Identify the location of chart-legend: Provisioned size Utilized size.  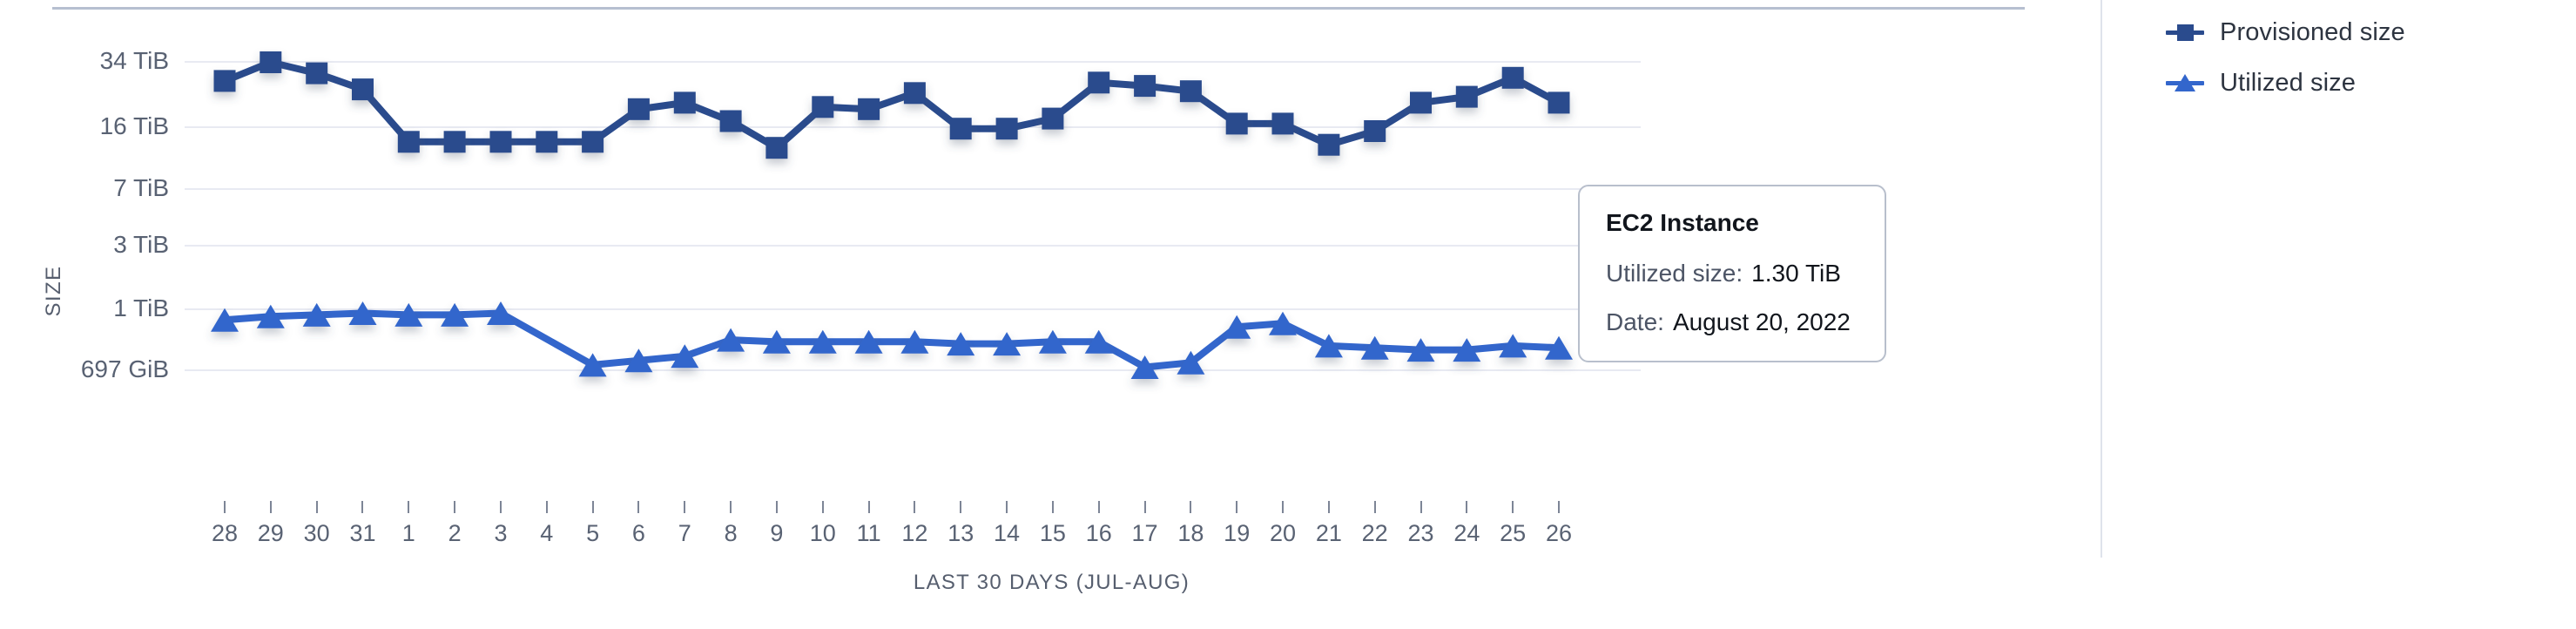
(2353, 57).